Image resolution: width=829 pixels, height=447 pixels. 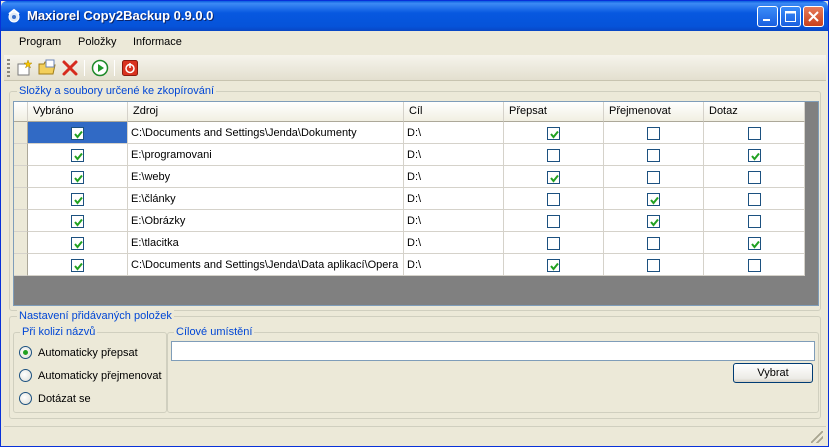 What do you see at coordinates (266, 177) in the screenshot?
I see `cell-source: E:\weby` at bounding box center [266, 177].